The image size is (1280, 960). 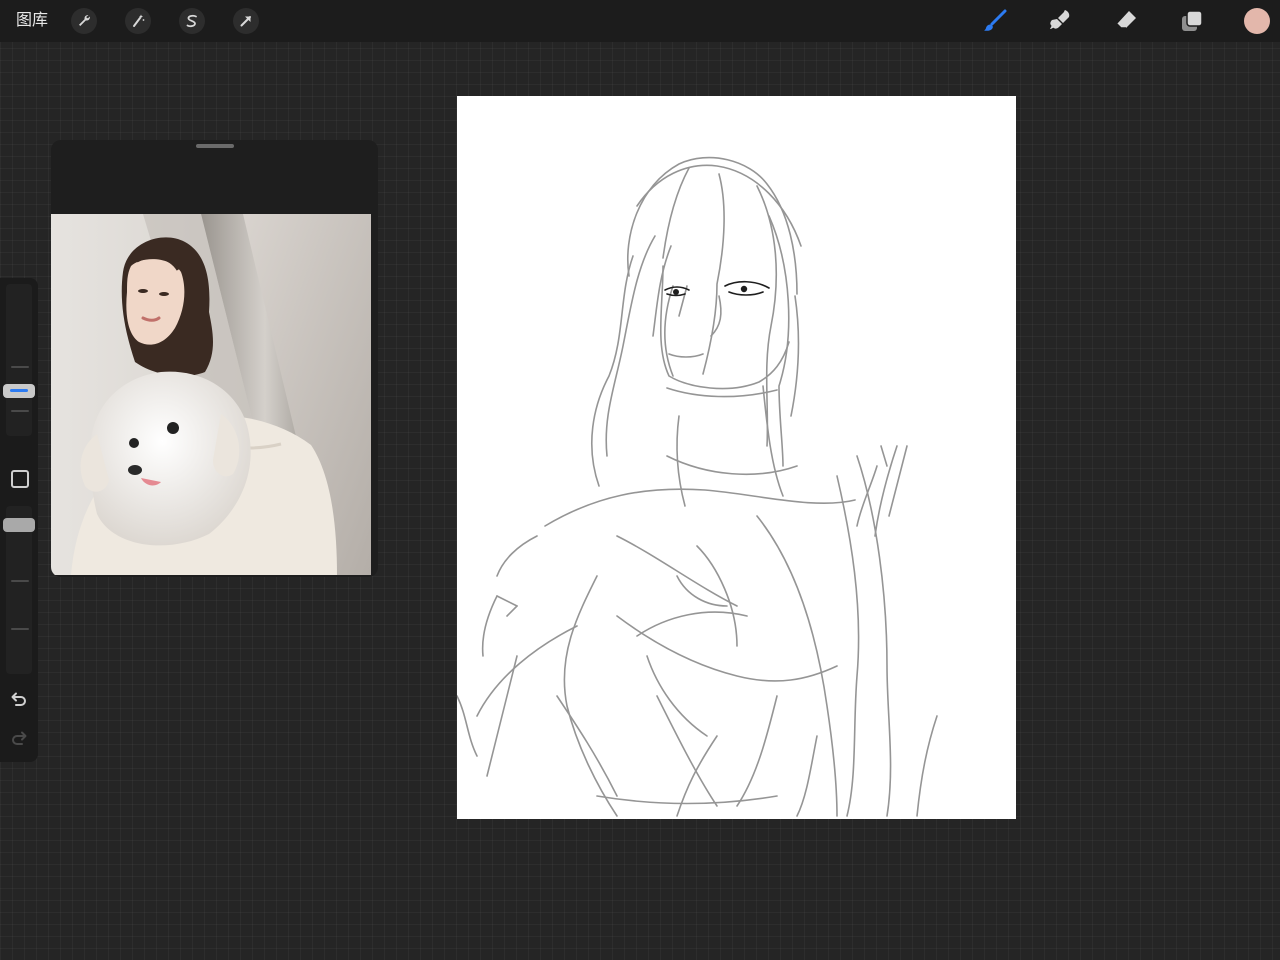 I want to click on undo-icon, so click(x=18, y=699).